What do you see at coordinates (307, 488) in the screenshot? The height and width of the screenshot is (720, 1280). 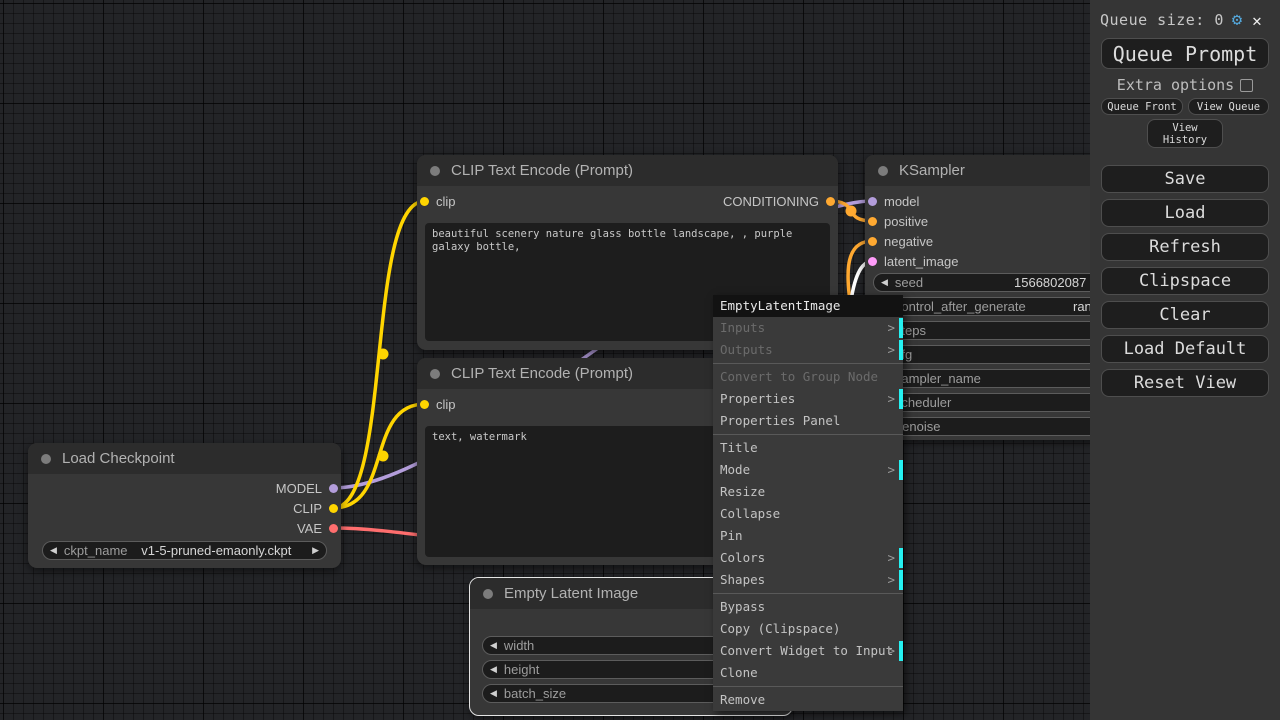 I see `output-port-model: MODEL` at bounding box center [307, 488].